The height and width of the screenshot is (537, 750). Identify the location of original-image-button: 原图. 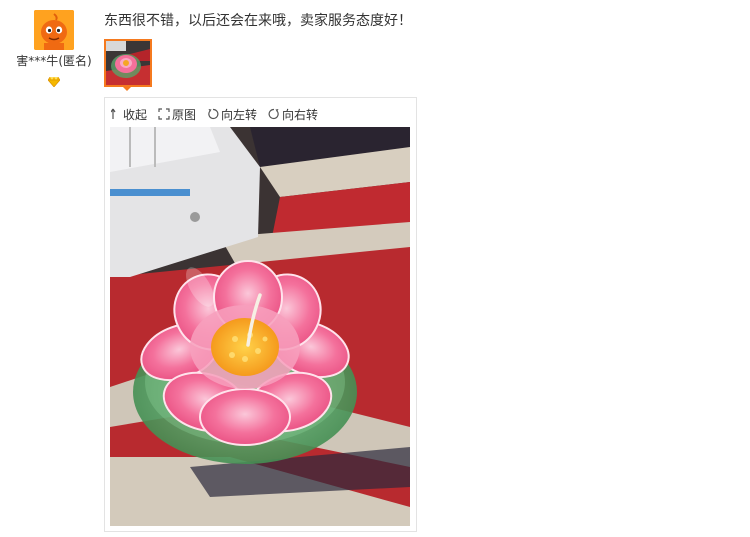
(177, 114).